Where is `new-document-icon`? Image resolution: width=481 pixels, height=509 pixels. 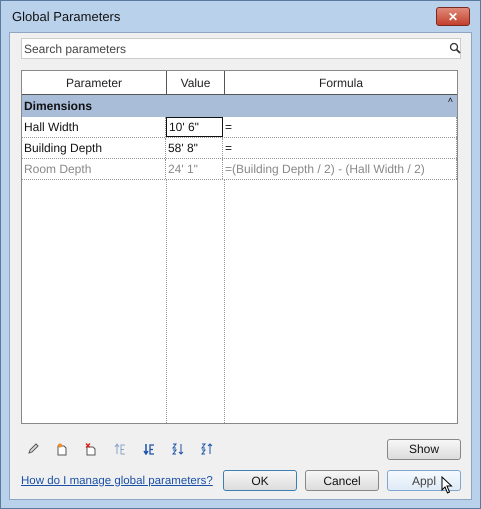
new-document-icon is located at coordinates (62, 449).